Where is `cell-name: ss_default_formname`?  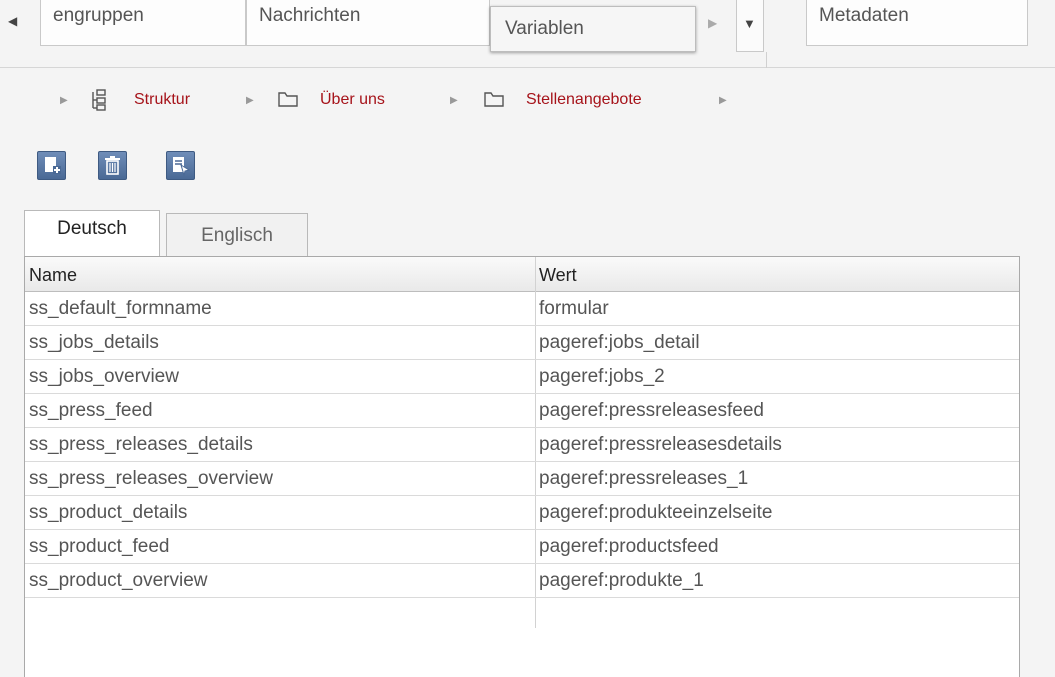 cell-name: ss_default_formname is located at coordinates (120, 308).